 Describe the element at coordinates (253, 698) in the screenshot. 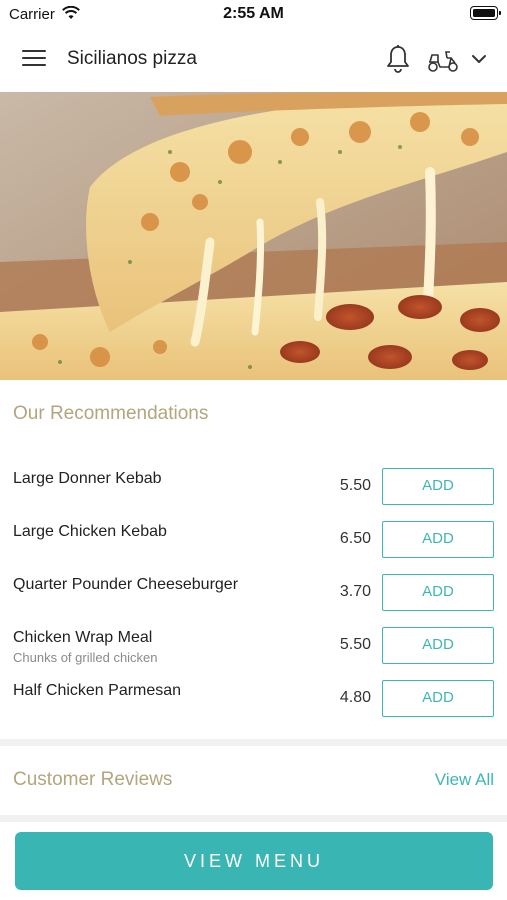

I see `list-item: Half Chicken Parmesan 4.80 ADD` at that location.